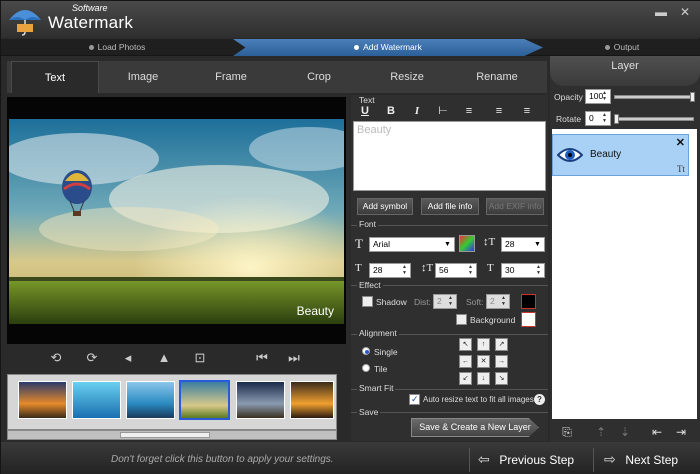 Image resolution: width=700 pixels, height=474 pixels. Describe the element at coordinates (652, 460) in the screenshot. I see `next-step-label: Next Step` at that location.